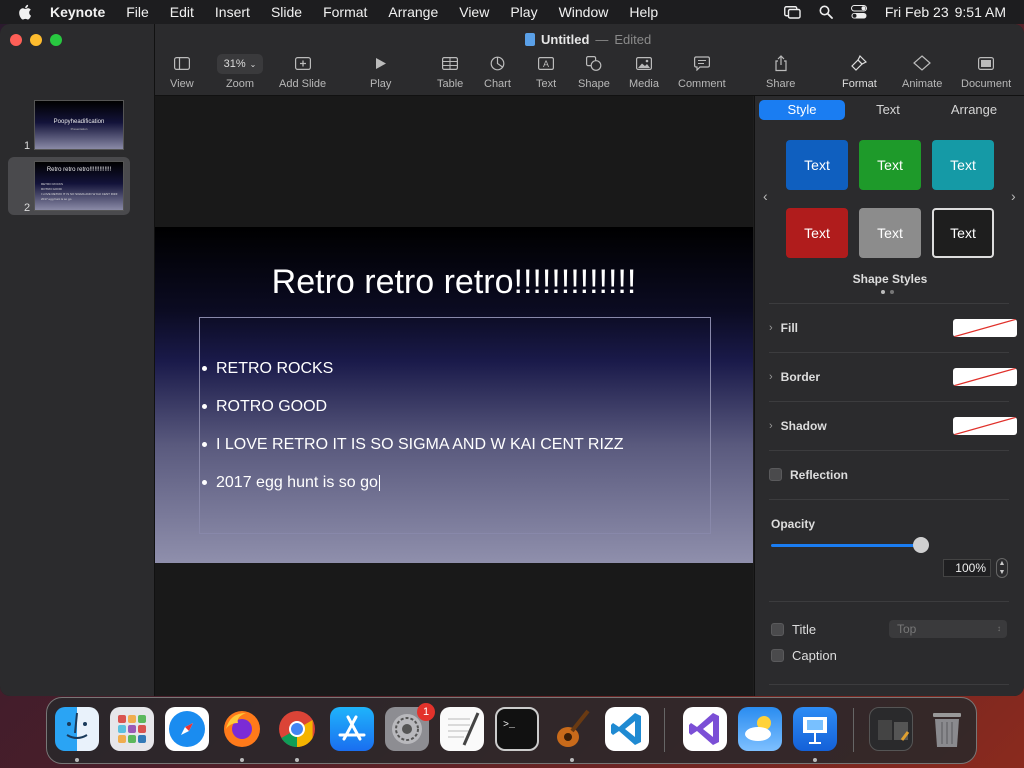  What do you see at coordinates (1002, 568) in the screenshot?
I see `opacity-stepper: ▲ ▼` at bounding box center [1002, 568].